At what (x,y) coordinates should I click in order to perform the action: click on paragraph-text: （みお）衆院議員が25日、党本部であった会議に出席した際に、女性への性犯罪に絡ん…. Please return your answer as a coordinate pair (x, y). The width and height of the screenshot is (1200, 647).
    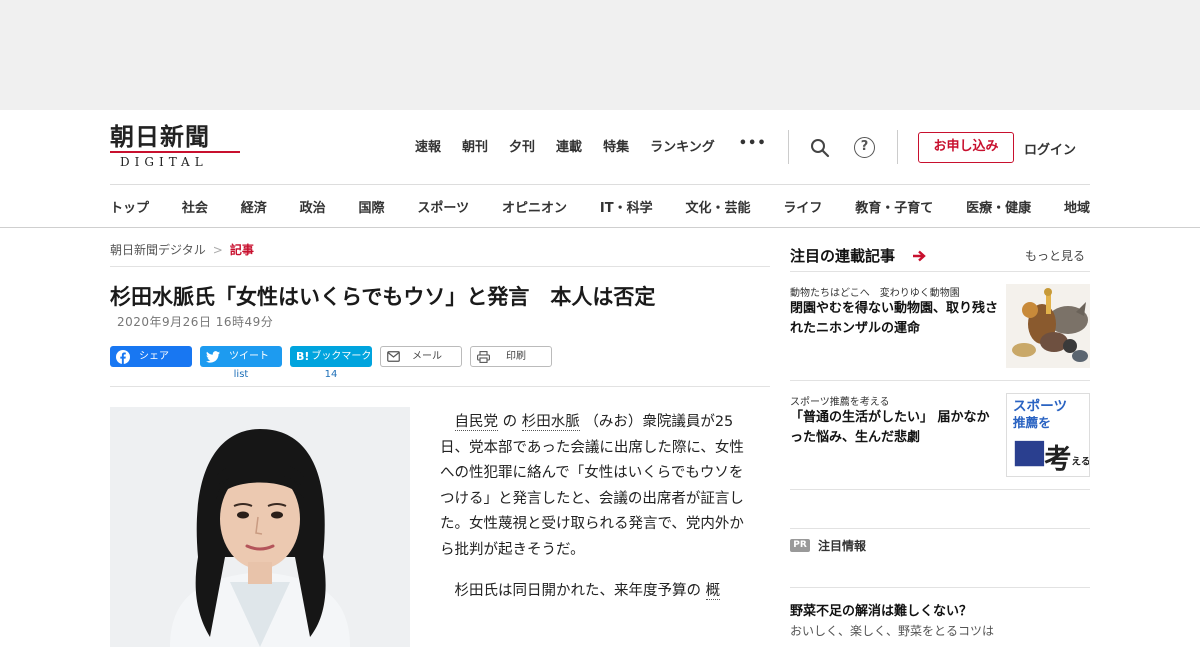
    Looking at the image, I should click on (592, 486).